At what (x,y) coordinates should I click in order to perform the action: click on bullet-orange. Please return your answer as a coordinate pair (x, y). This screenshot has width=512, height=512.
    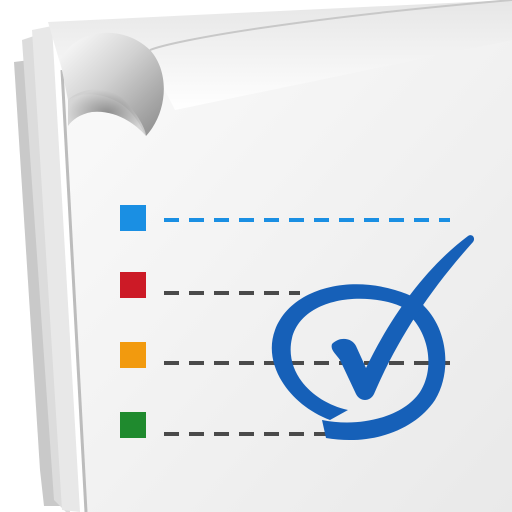
    Looking at the image, I should click on (133, 355).